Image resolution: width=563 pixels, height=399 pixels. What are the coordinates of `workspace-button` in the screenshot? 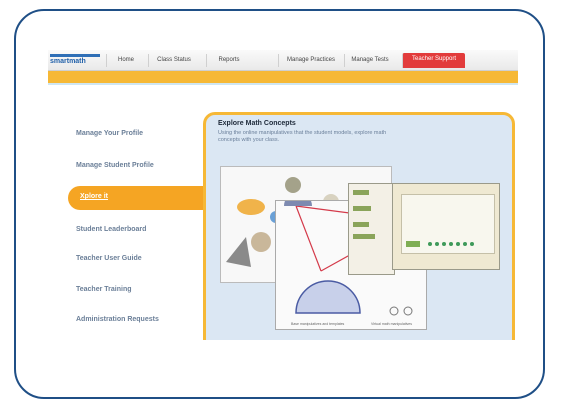 It's located at (413, 244).